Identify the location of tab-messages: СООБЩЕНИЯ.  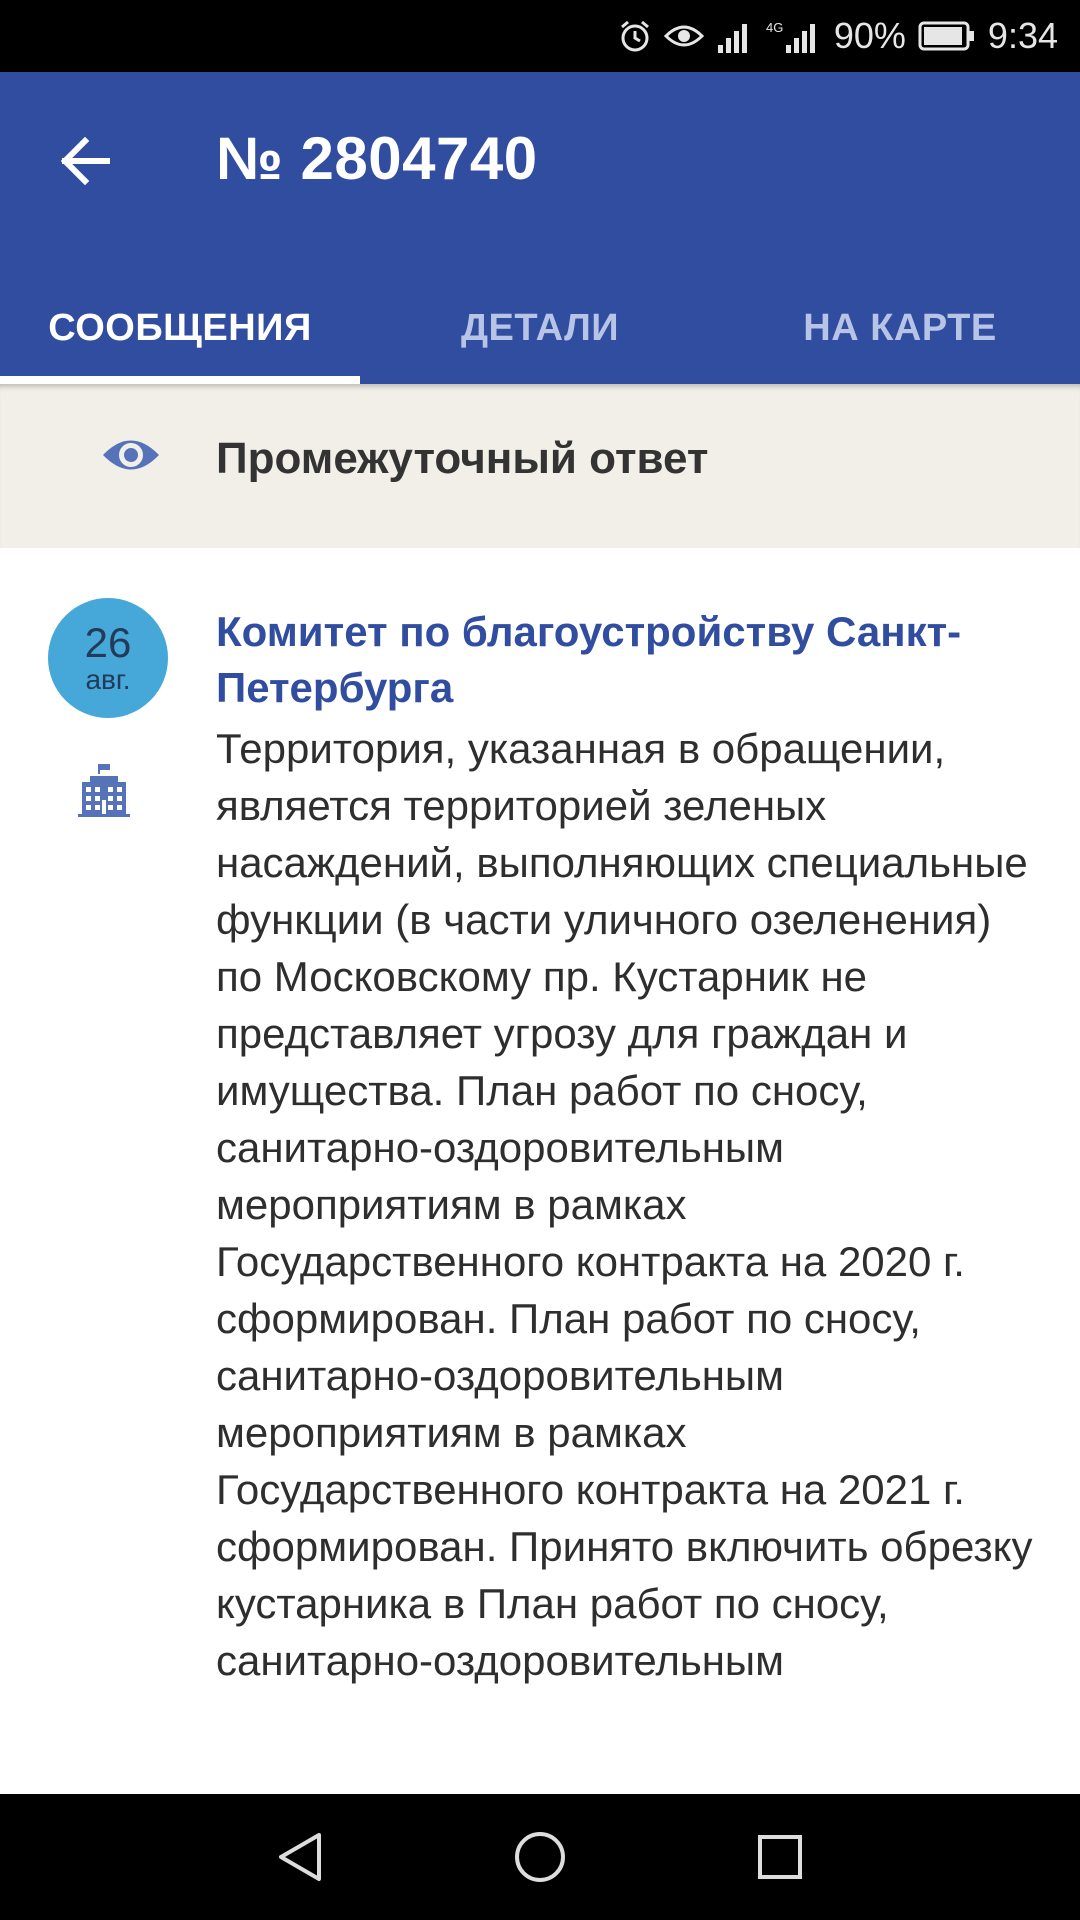
(180, 328).